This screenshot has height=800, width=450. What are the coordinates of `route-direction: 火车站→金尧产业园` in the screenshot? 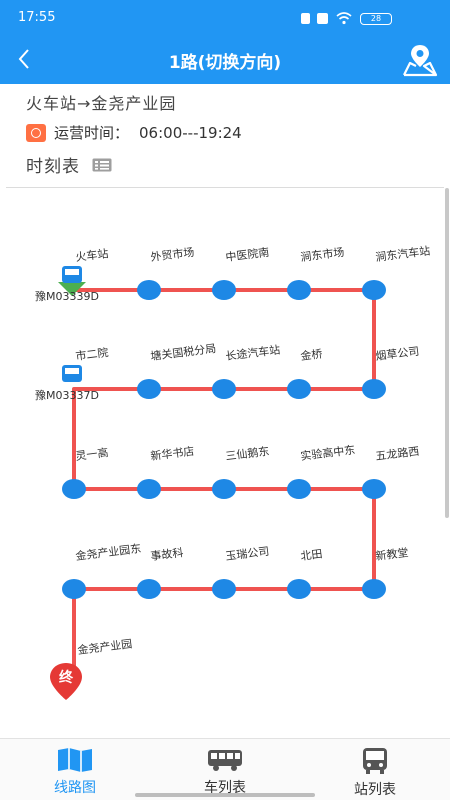 It's located at (101, 103).